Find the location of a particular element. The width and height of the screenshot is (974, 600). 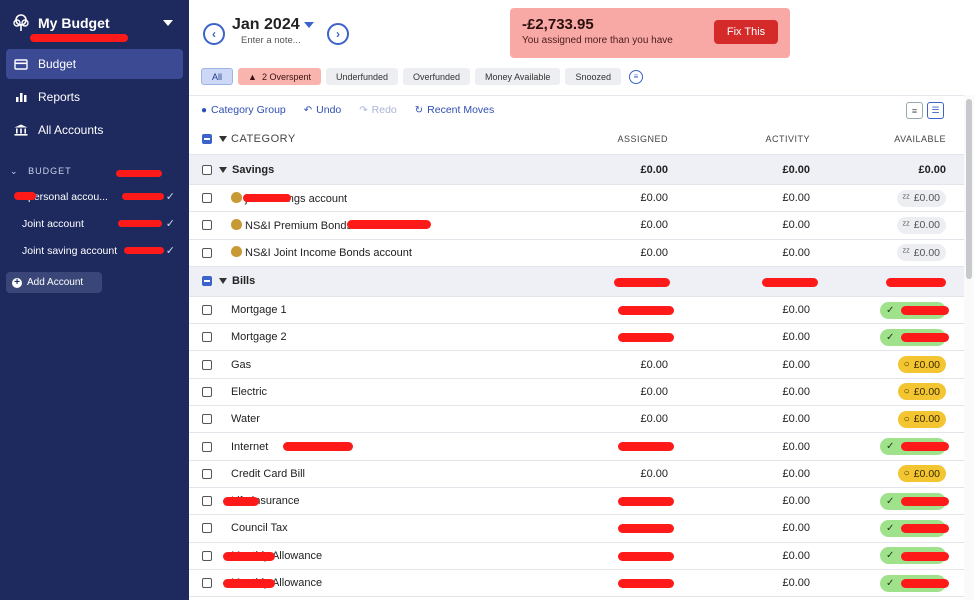

filter-settings-icon: ≡ is located at coordinates (635, 76).